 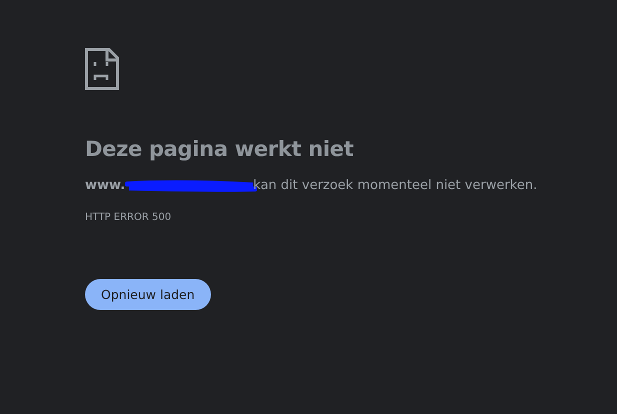 What do you see at coordinates (102, 69) in the screenshot?
I see `sad-page-icon` at bounding box center [102, 69].